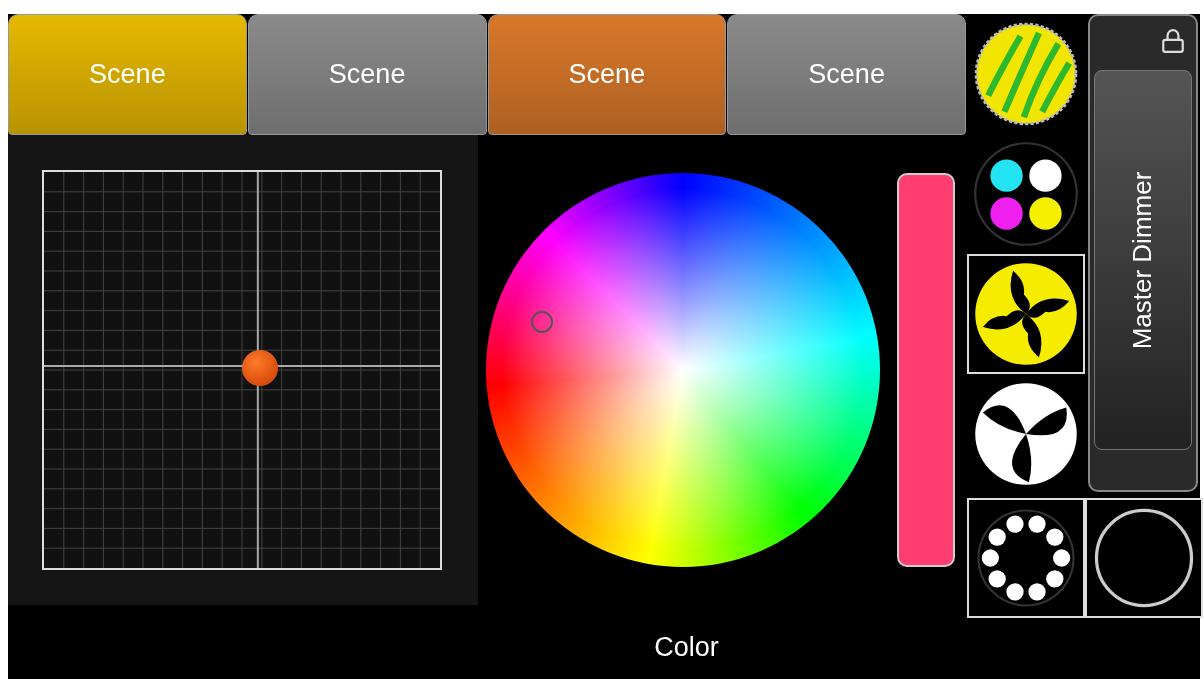 The width and height of the screenshot is (1204, 679). What do you see at coordinates (1173, 41) in the screenshot?
I see `lock-icon` at bounding box center [1173, 41].